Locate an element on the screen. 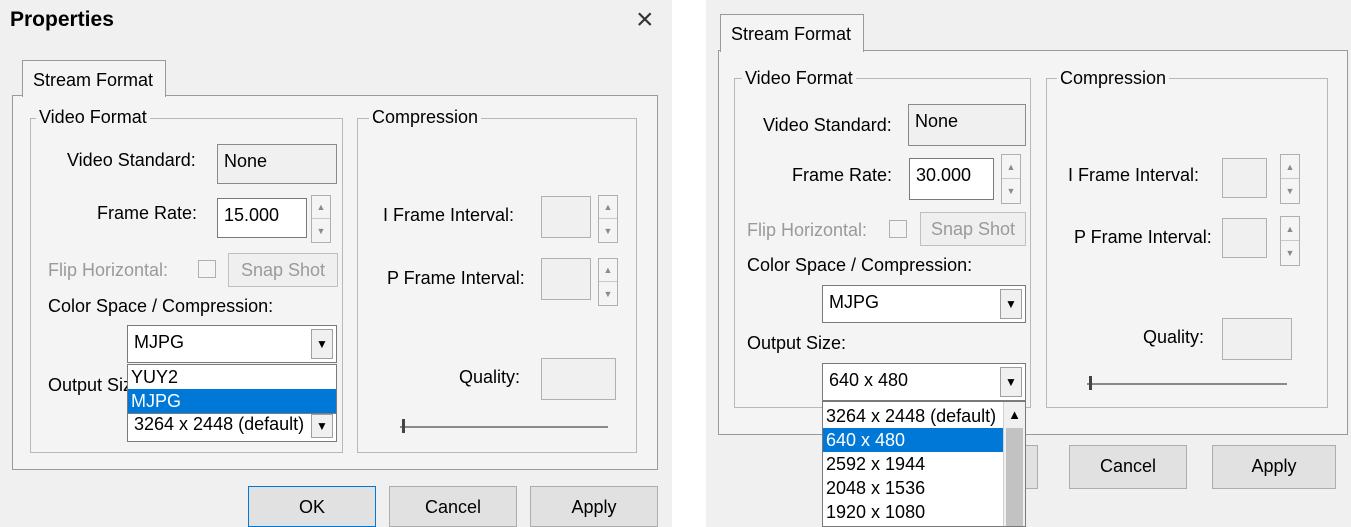  output-size-option: 3264 x 2448 (default) is located at coordinates (913, 416).